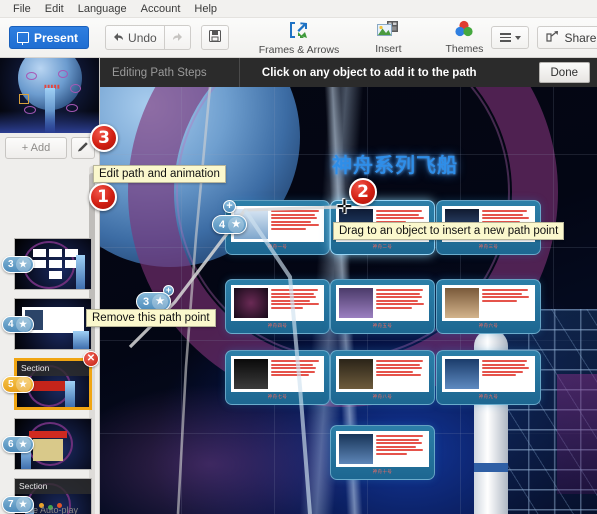 This screenshot has width=597, height=514. What do you see at coordinates (382, 325) in the screenshot?
I see `card-footer: 神舟五号` at bounding box center [382, 325].